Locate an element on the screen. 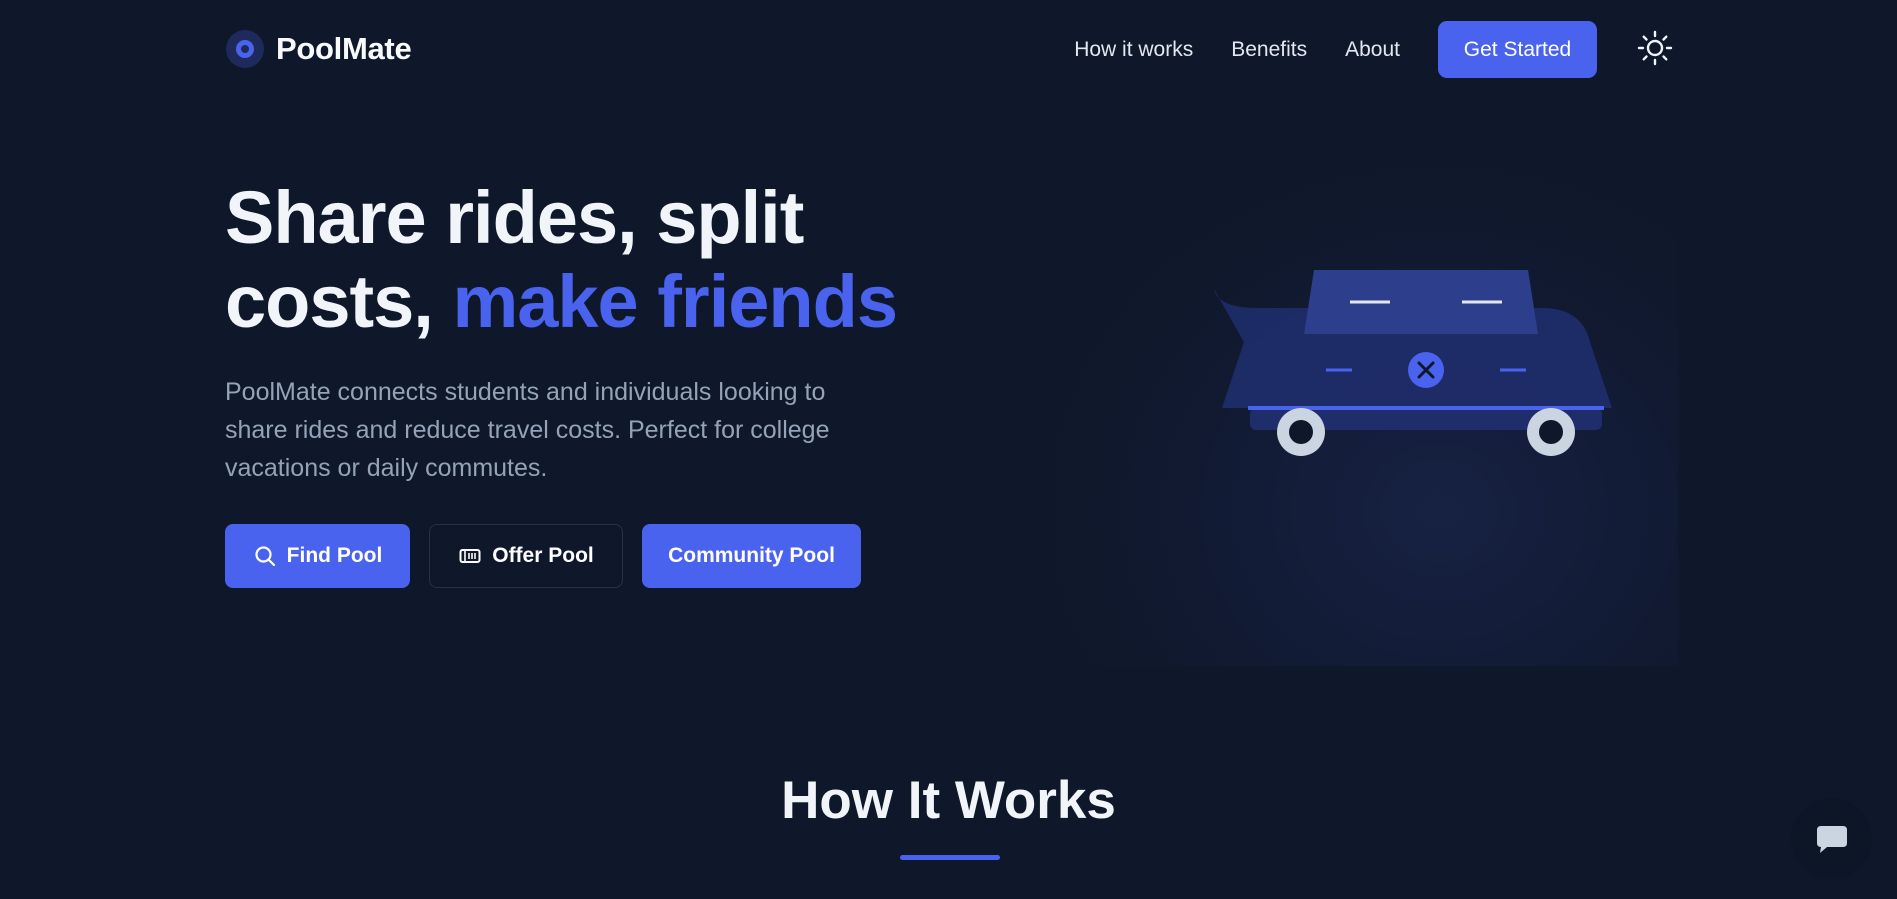 The width and height of the screenshot is (1897, 899). brand-logo: PoolMate is located at coordinates (319, 49).